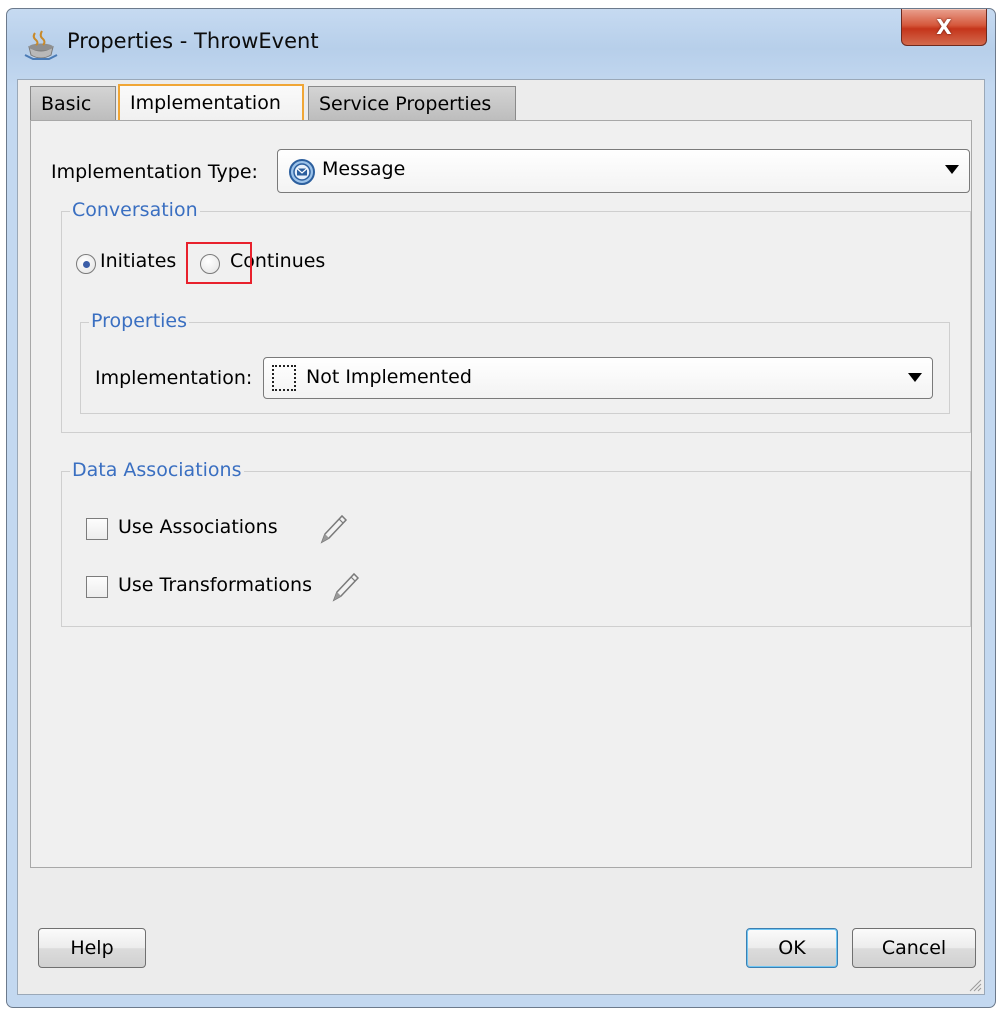 The image size is (998, 1009). What do you see at coordinates (92, 948) in the screenshot?
I see `help-button: Help` at bounding box center [92, 948].